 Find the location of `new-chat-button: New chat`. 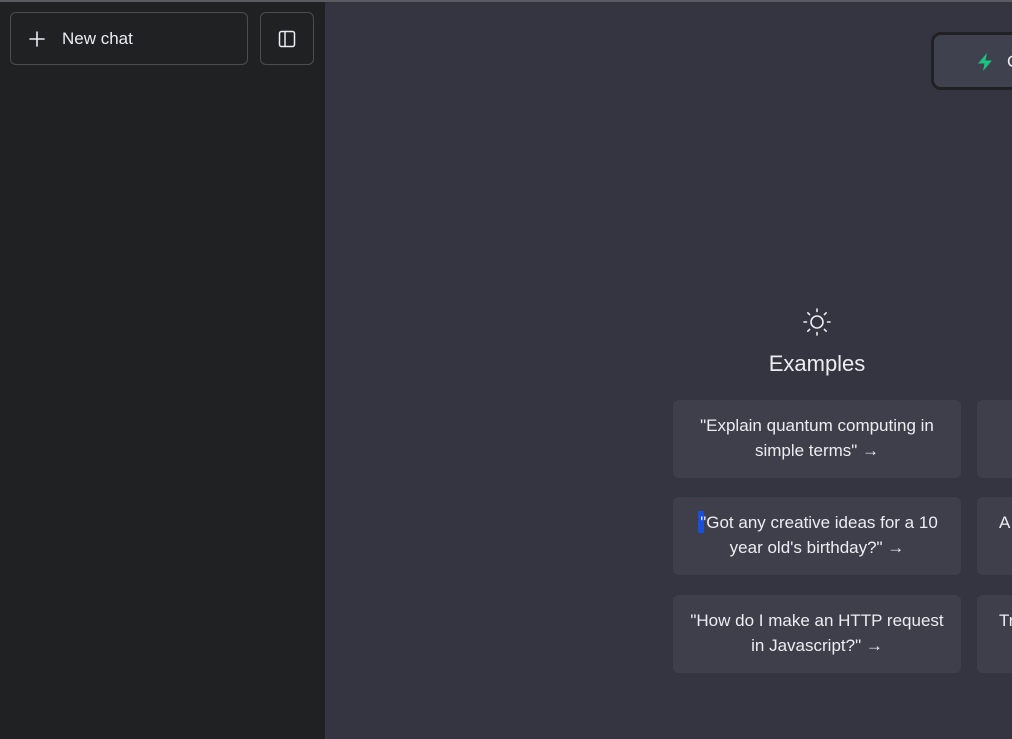

new-chat-button: New chat is located at coordinates (129, 38).